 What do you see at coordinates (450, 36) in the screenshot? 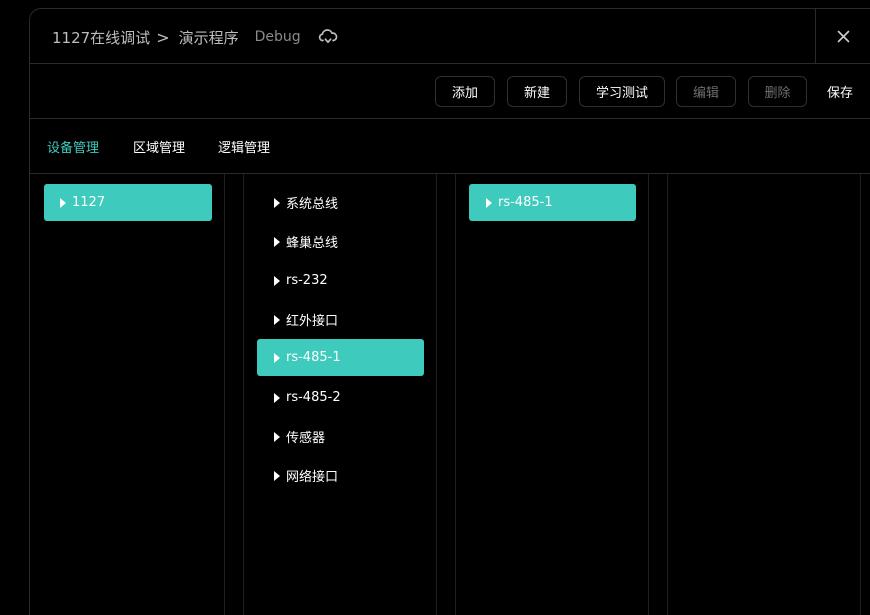
I see `dialog-header: 1127在线调试 > 演示程序 Debug` at bounding box center [450, 36].